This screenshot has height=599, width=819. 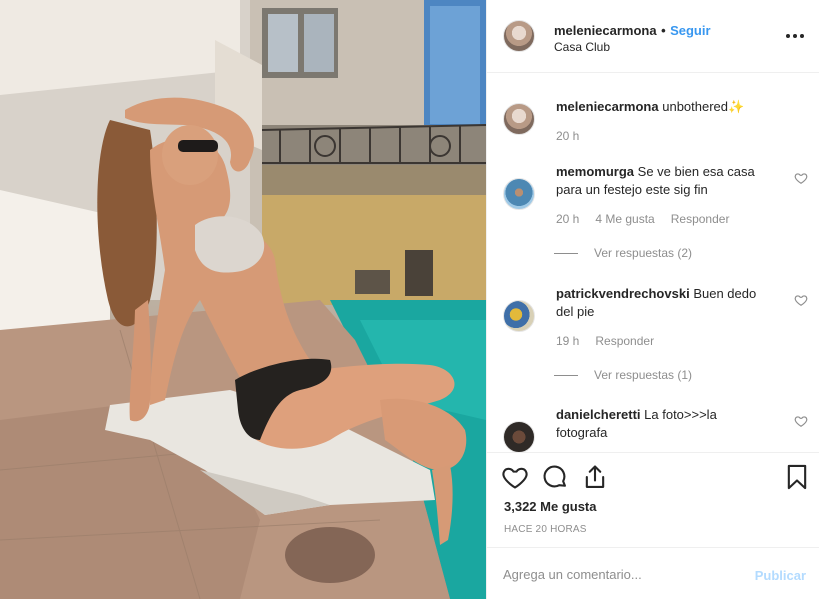 What do you see at coordinates (567, 341) in the screenshot?
I see `comment-time: 19 h` at bounding box center [567, 341].